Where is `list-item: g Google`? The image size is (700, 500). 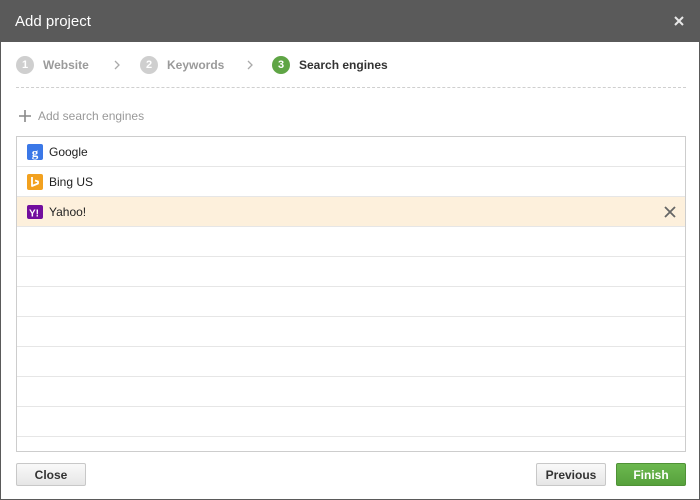
list-item: g Google is located at coordinates (351, 152).